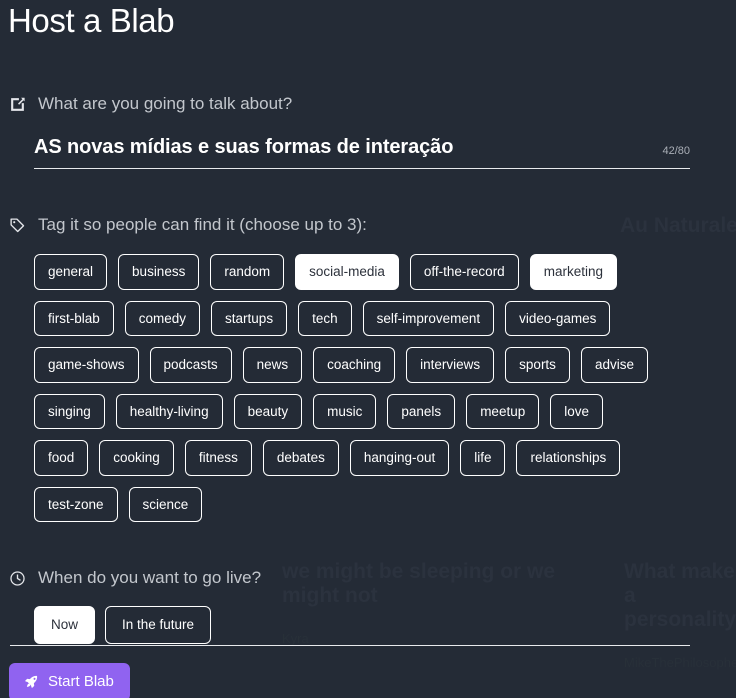  I want to click on start-blab-button: Start Blab, so click(69, 680).